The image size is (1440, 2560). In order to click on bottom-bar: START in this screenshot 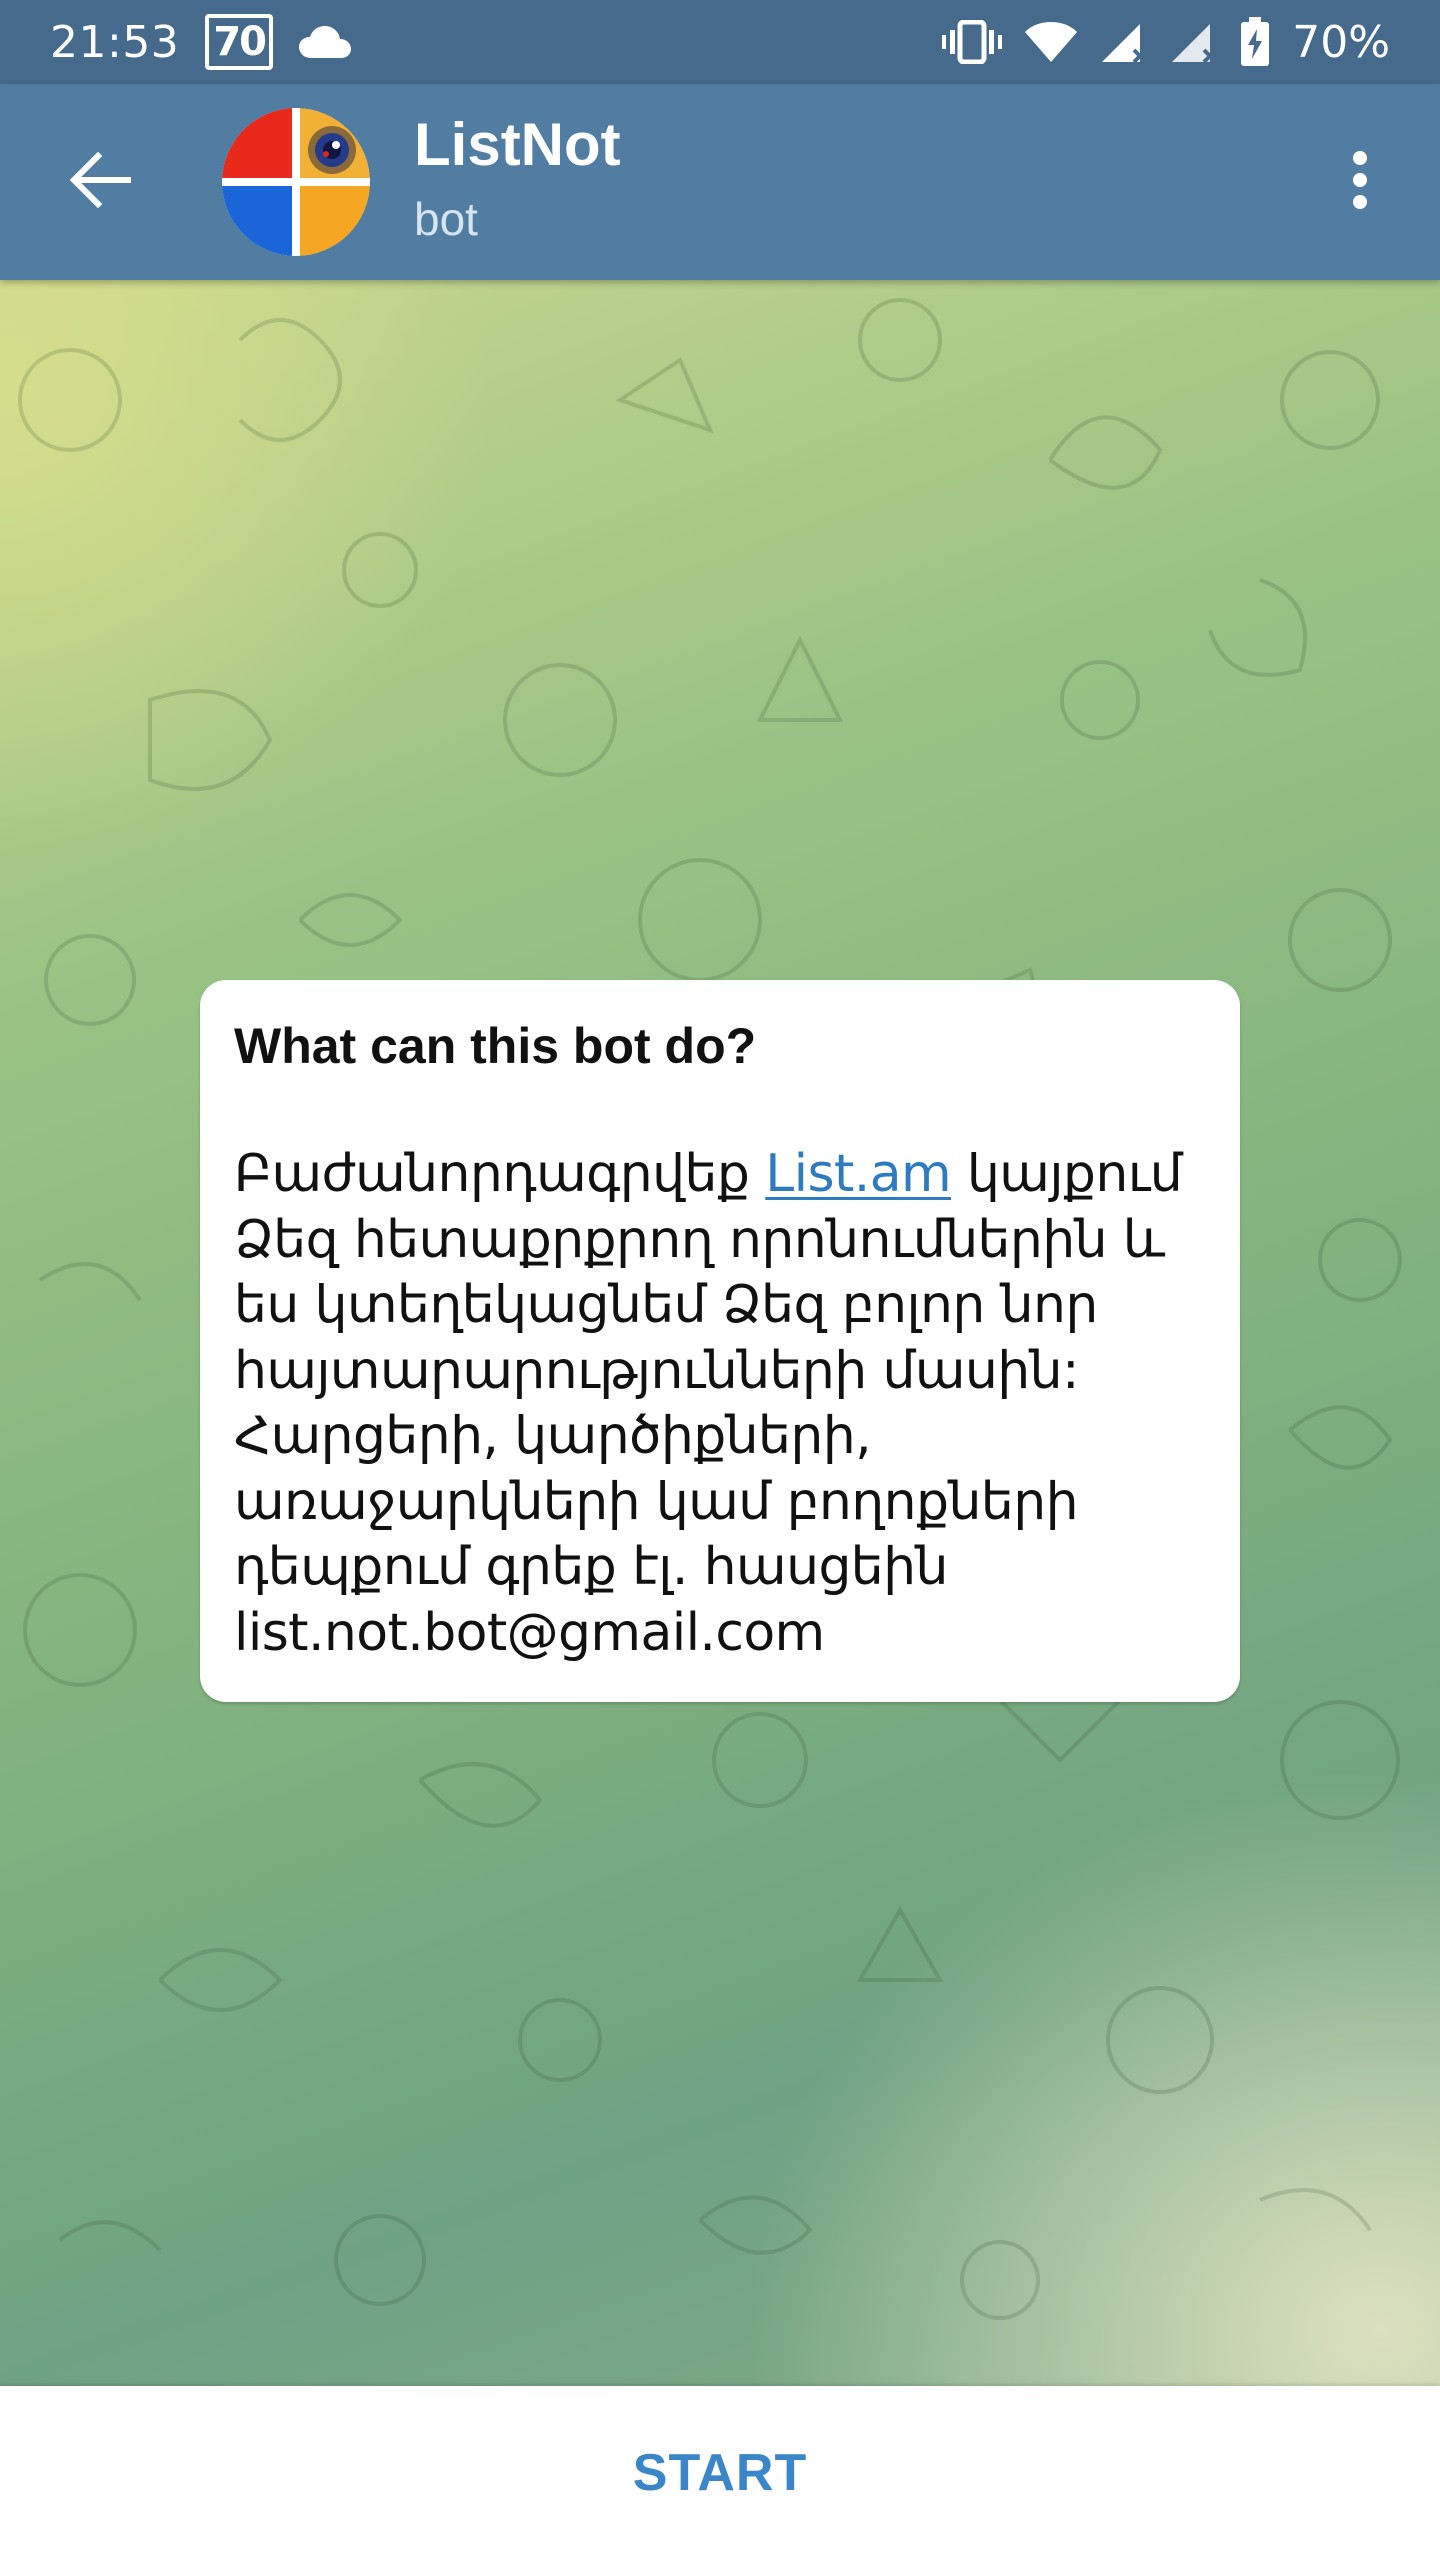, I will do `click(720, 2473)`.